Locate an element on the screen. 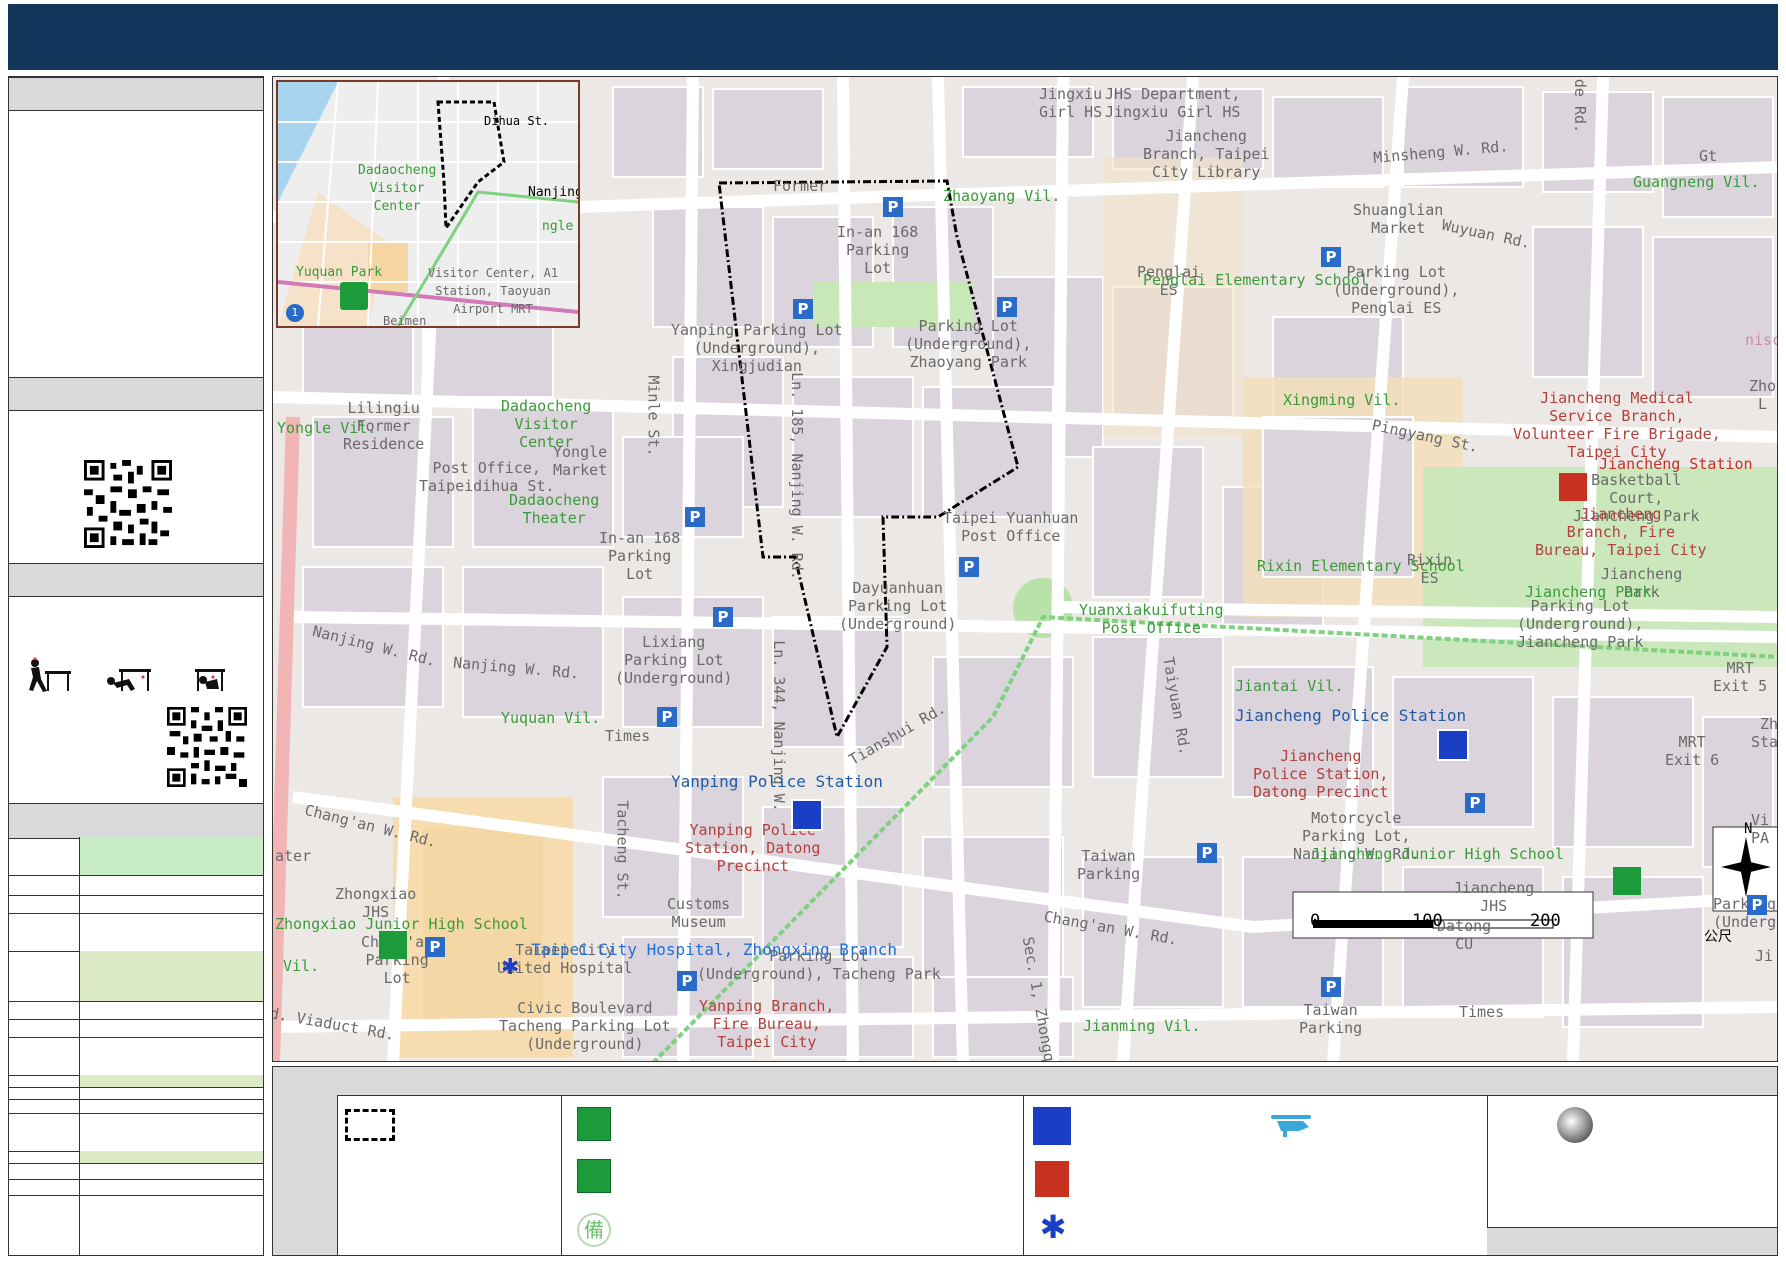 This screenshot has width=1786, height=1263. label-shuanglian: Shuanglian Market is located at coordinates (1398, 219).